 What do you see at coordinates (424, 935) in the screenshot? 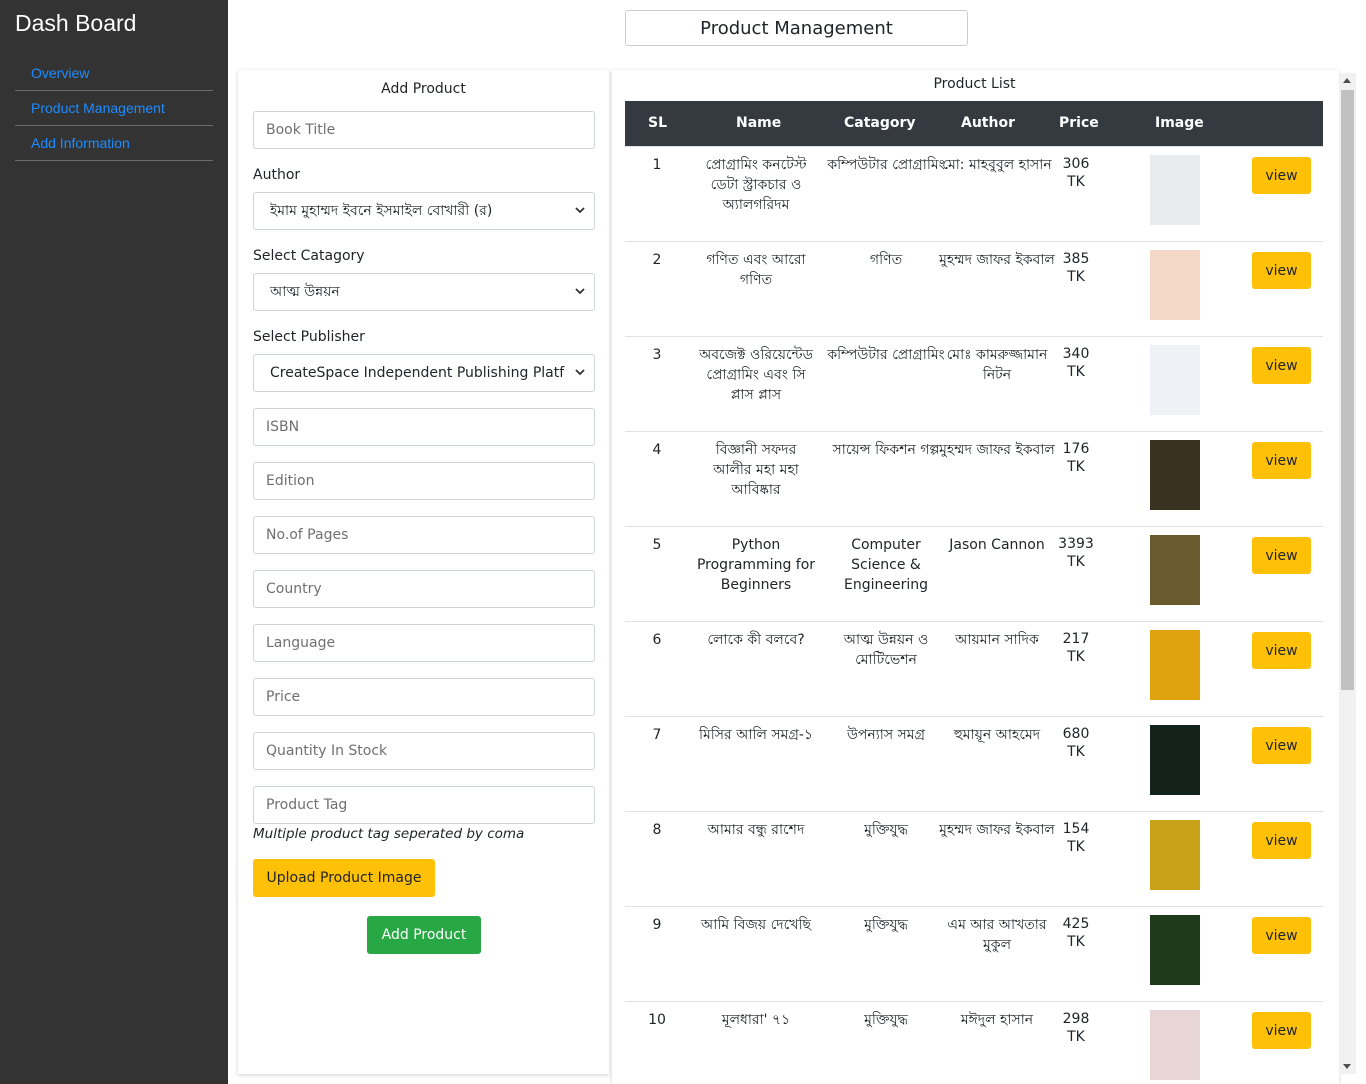
I see `add-product-button: Add Product` at bounding box center [424, 935].